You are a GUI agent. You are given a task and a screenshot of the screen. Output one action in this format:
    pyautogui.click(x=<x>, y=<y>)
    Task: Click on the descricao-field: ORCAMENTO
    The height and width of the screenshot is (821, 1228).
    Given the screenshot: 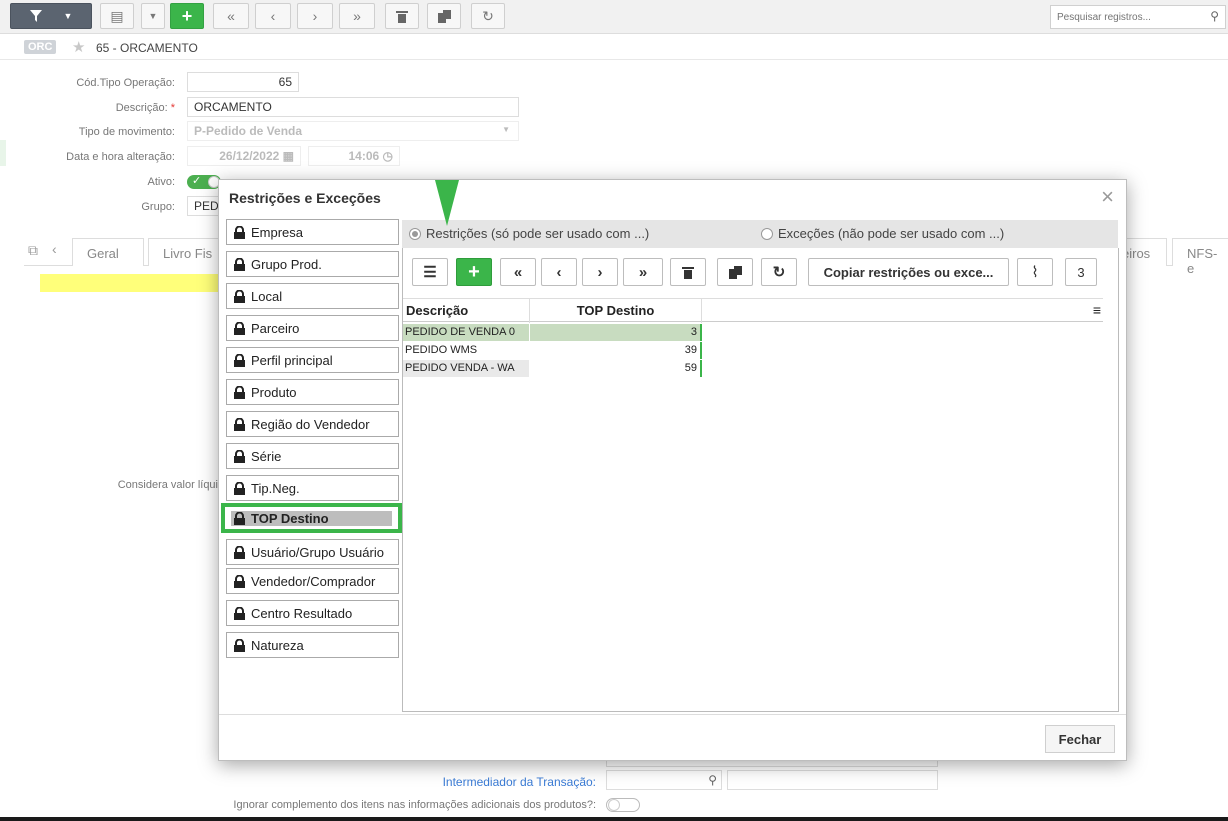 What is the action you would take?
    pyautogui.click(x=353, y=107)
    